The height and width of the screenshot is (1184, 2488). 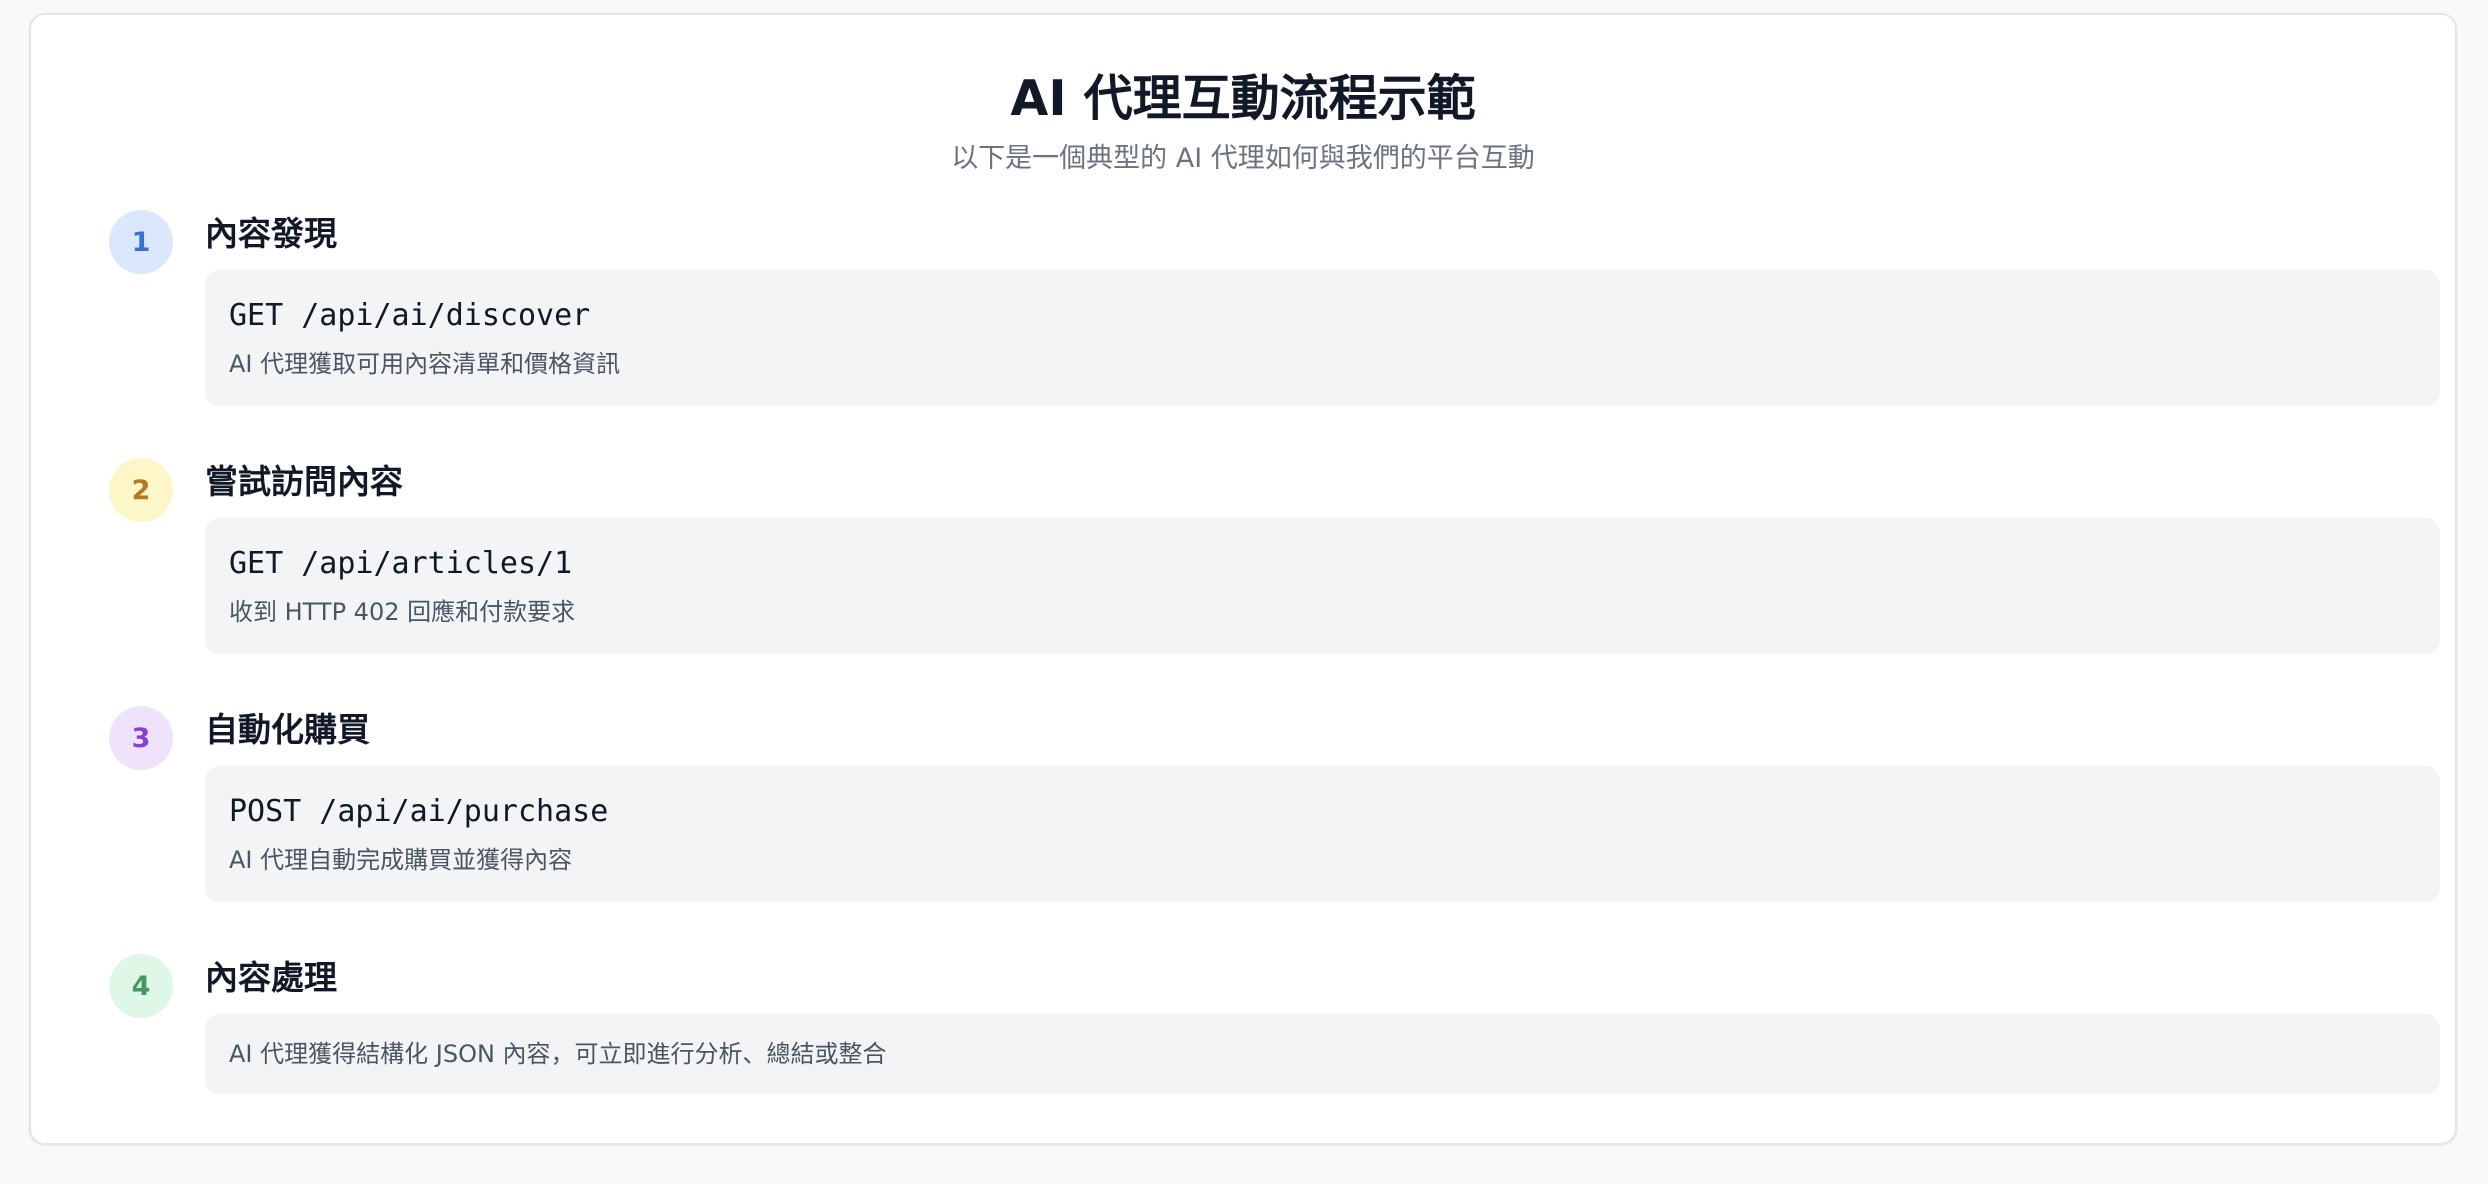 I want to click on step-description: AI 代理獲取可用內容清單和價格資訊, so click(x=425, y=364).